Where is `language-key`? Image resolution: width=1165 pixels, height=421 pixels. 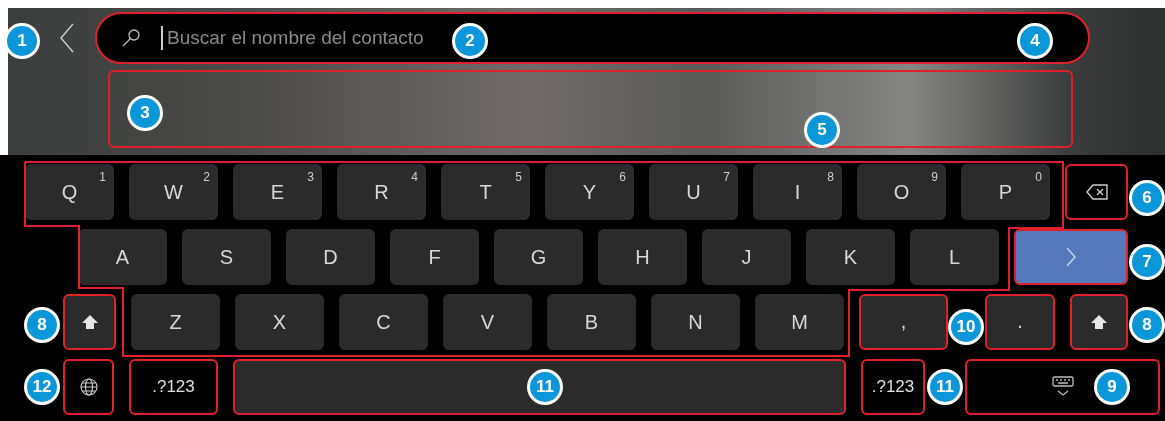 language-key is located at coordinates (88, 387).